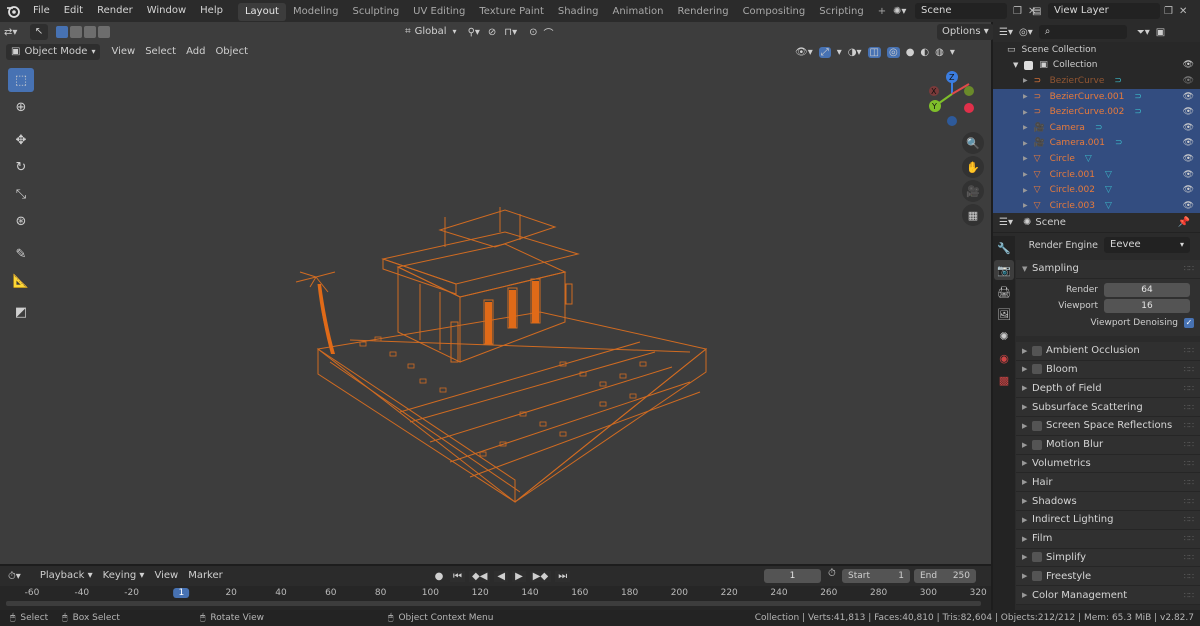 This screenshot has height=626, width=1200. What do you see at coordinates (1168, 11) in the screenshot?
I see `copy-view-layer-icon: ❐` at bounding box center [1168, 11].